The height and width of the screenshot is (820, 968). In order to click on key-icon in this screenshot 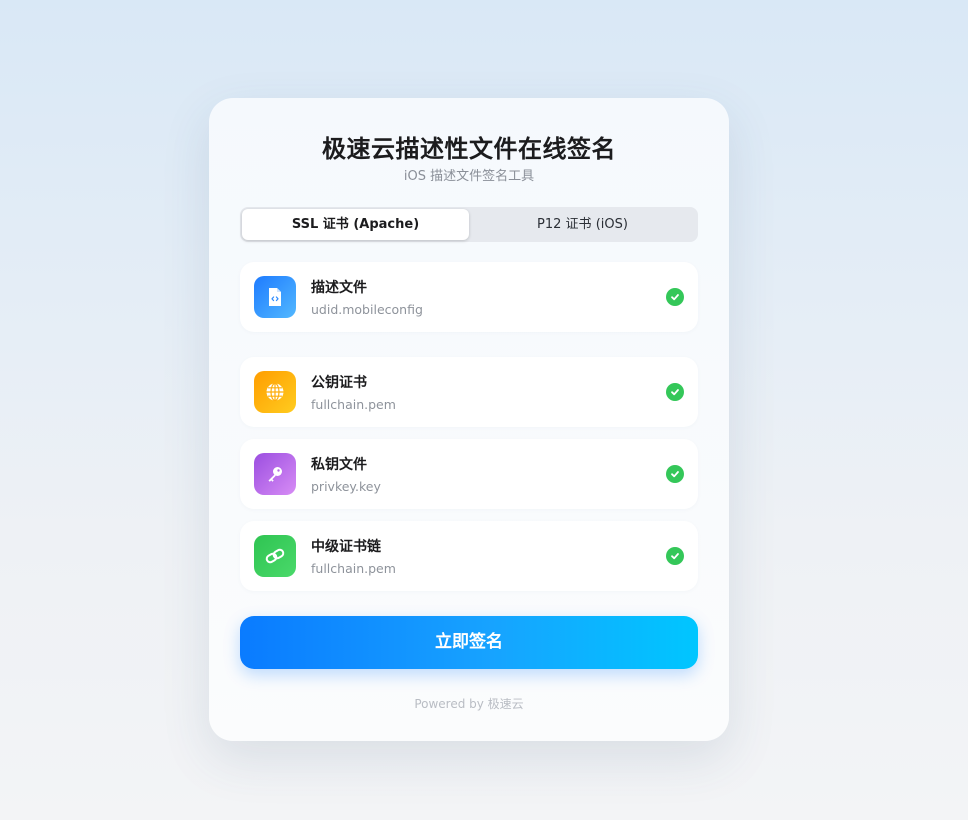, I will do `click(275, 474)`.